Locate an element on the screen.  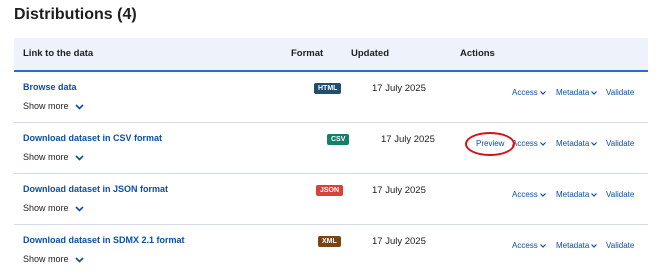
distribution-link: Browse data is located at coordinates (50, 87).